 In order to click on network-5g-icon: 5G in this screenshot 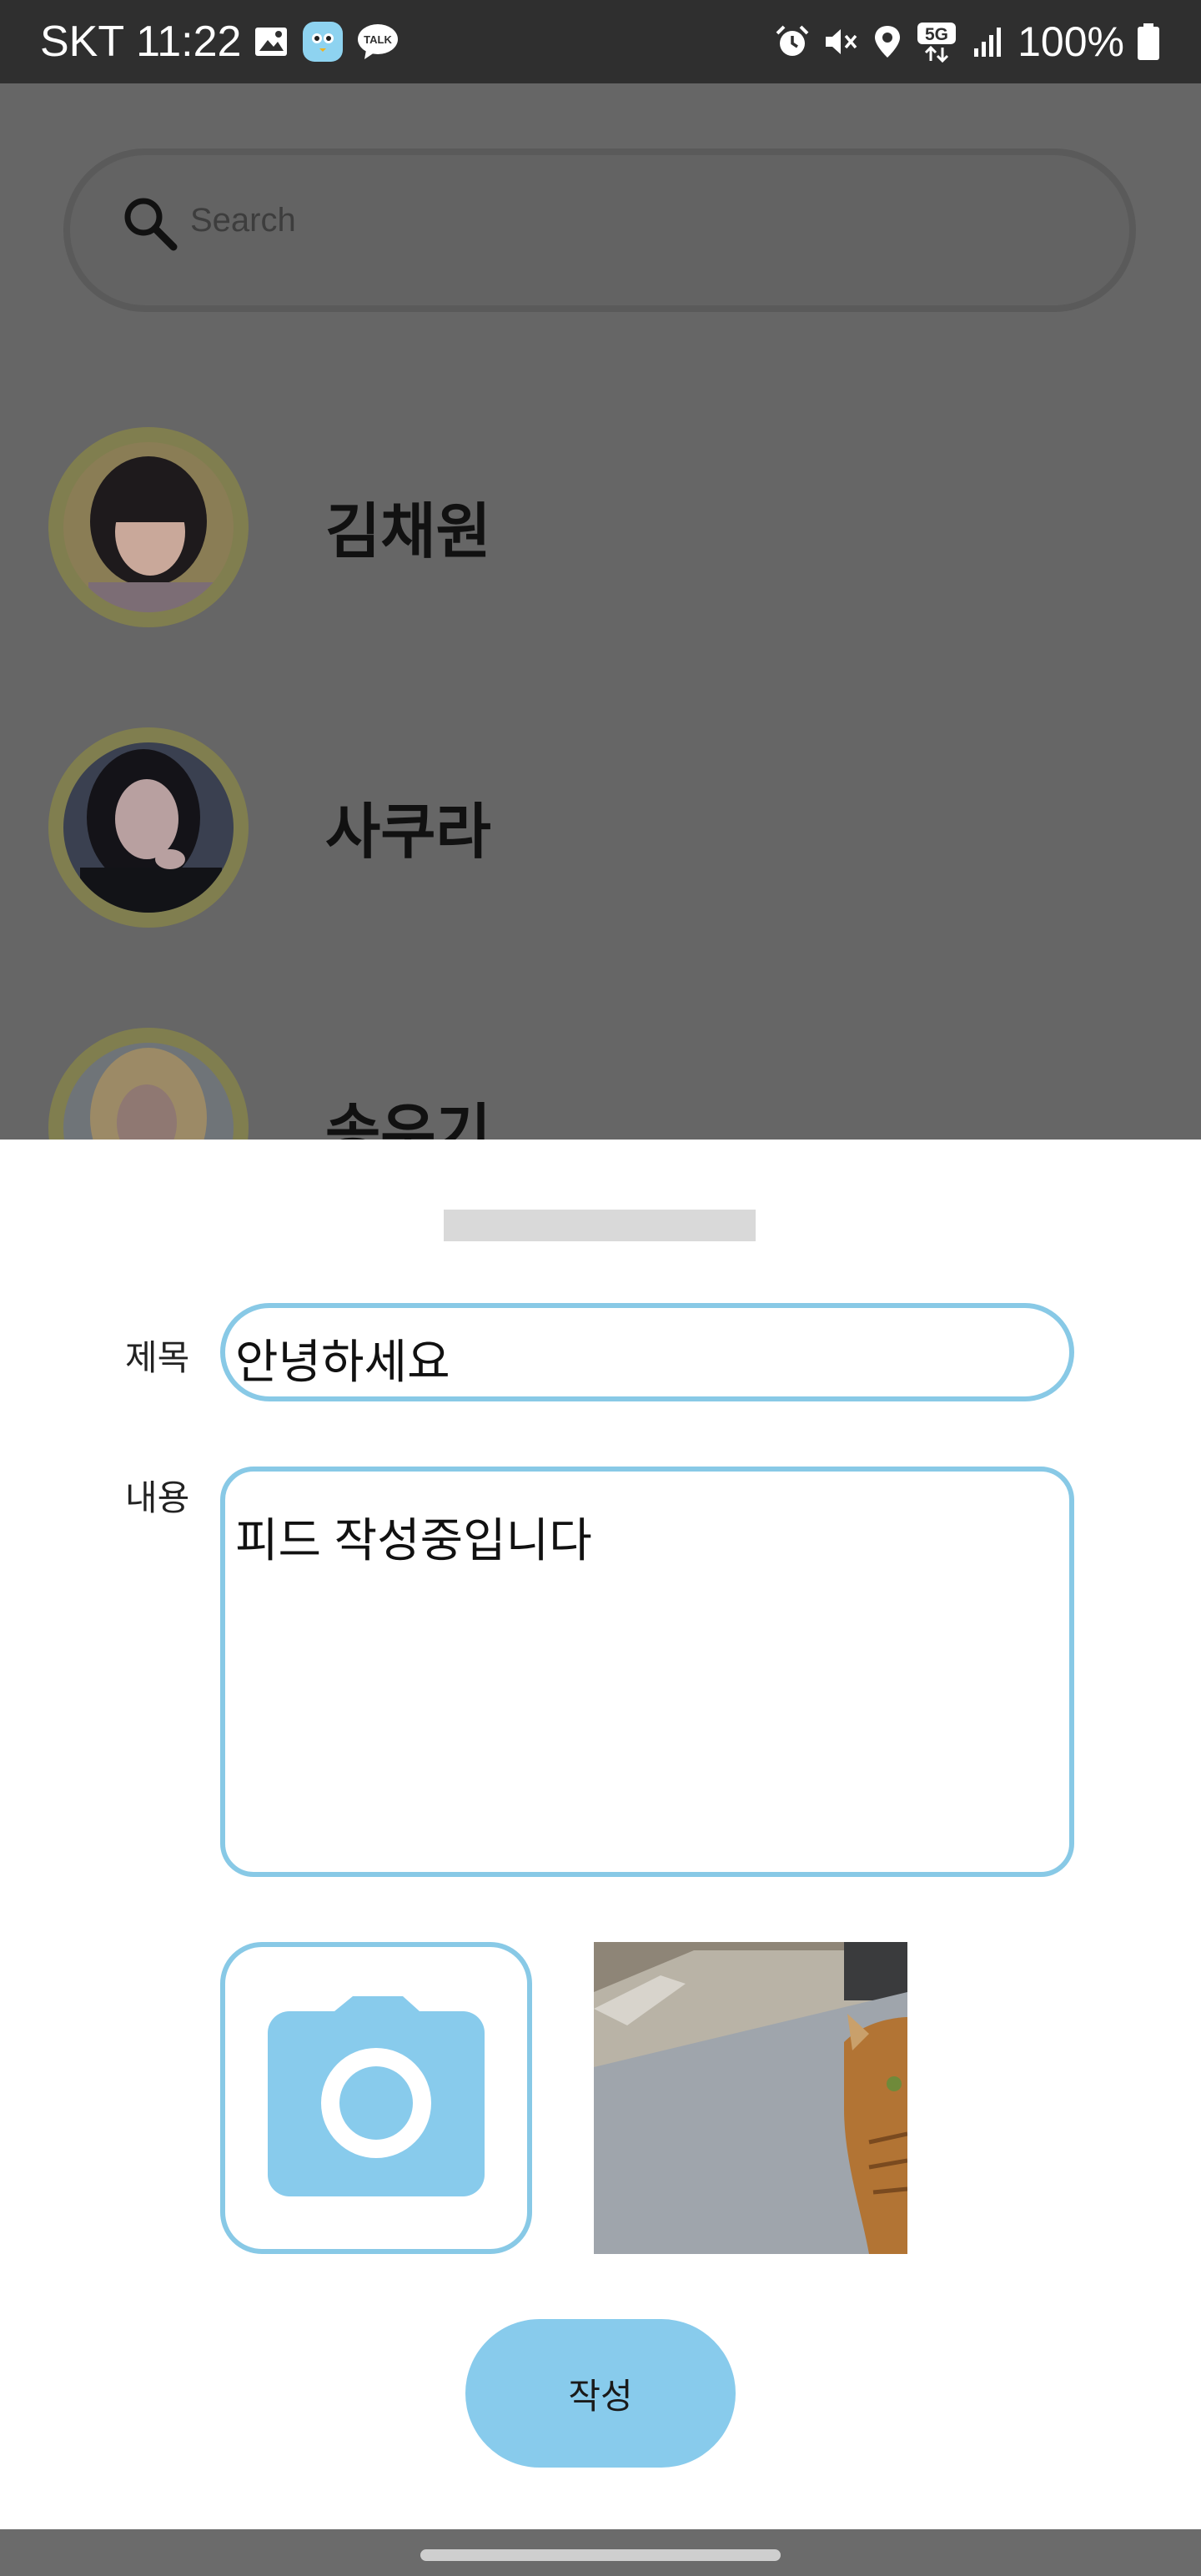, I will do `click(937, 42)`.